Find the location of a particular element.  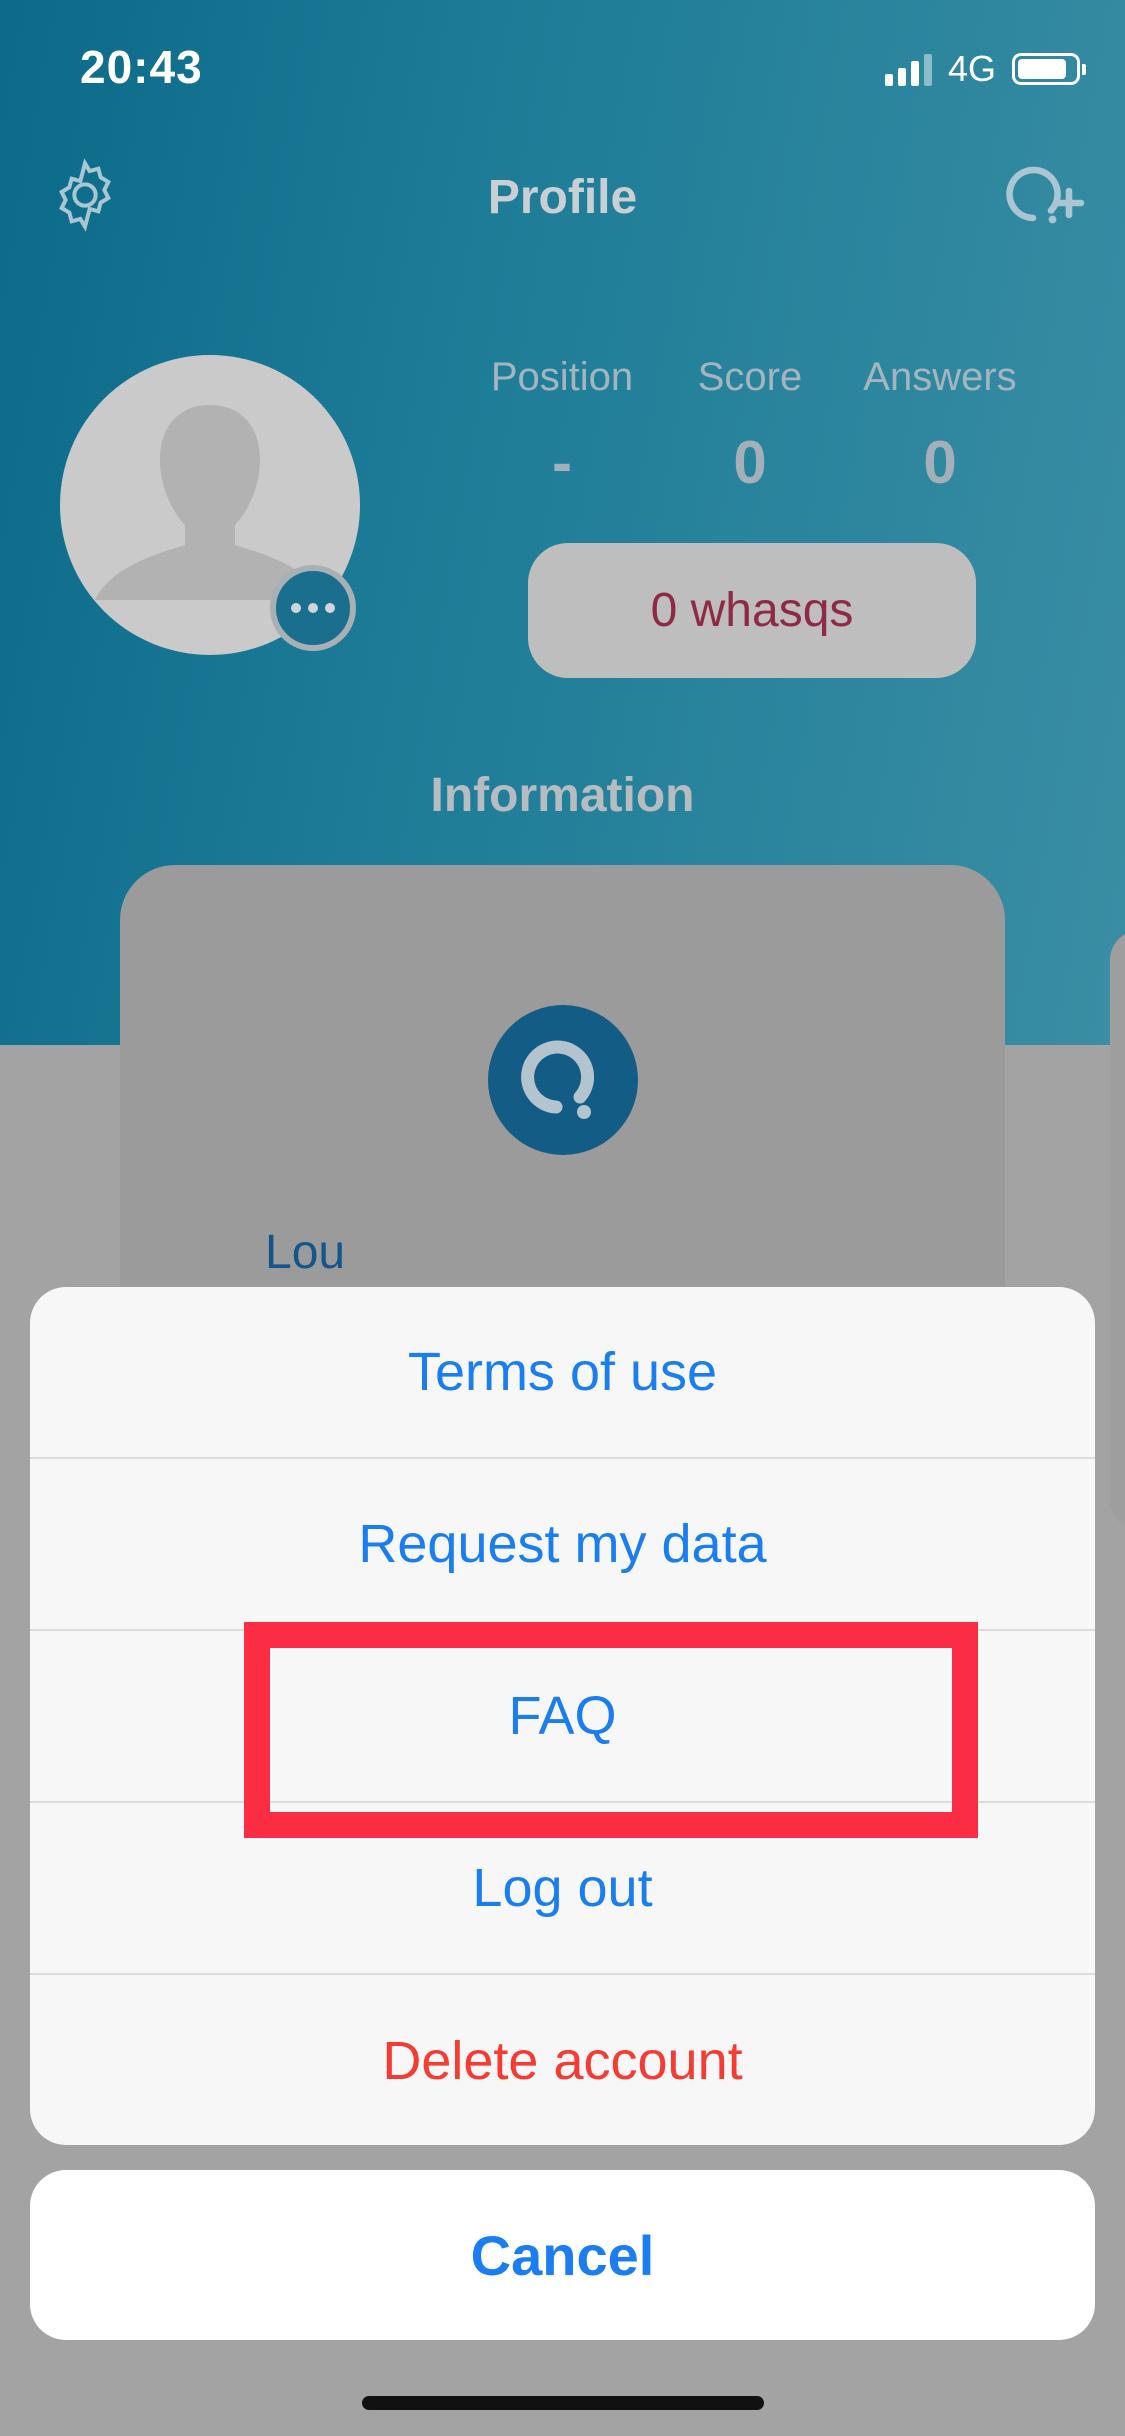

cancel-button: Cancel is located at coordinates (562, 2255).